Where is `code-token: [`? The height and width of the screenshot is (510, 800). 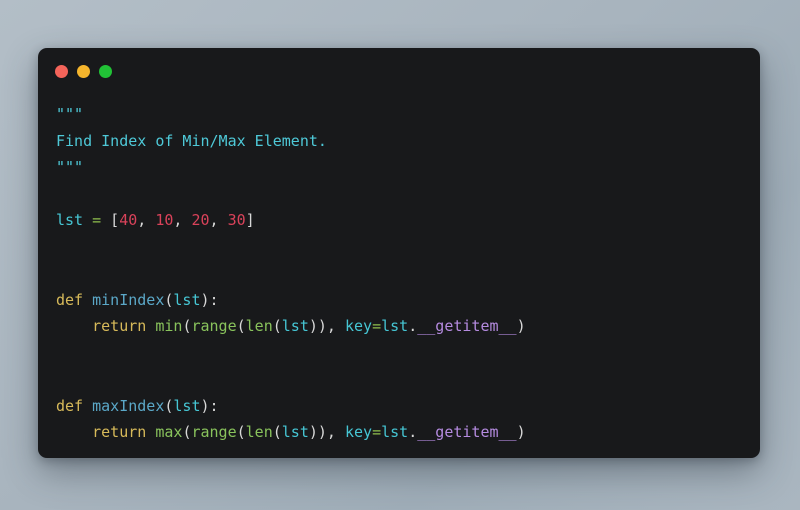 code-token: [ is located at coordinates (110, 220).